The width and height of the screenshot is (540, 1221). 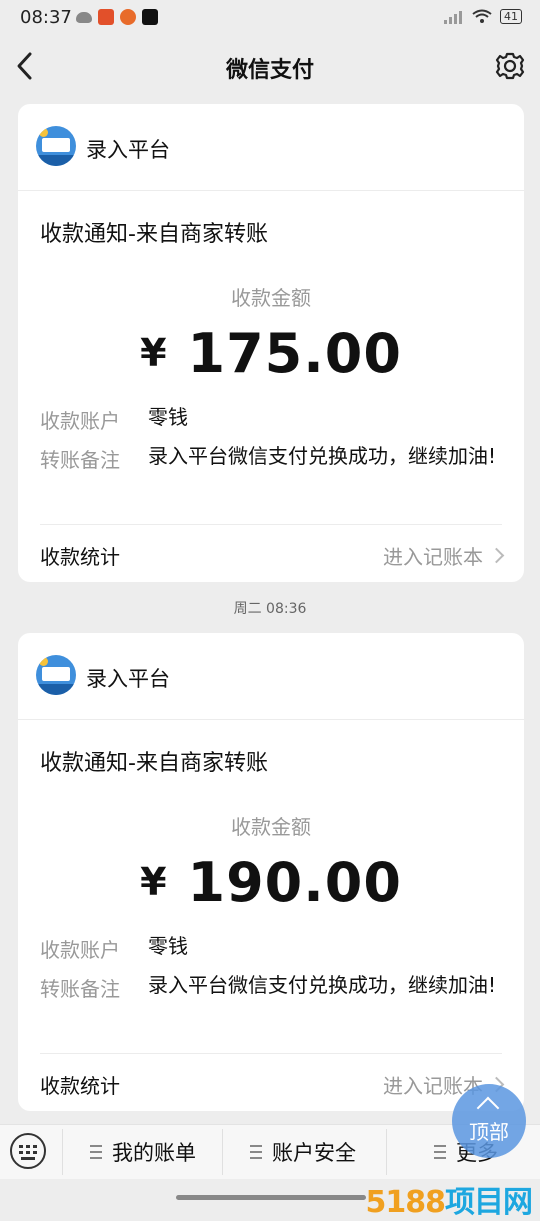 I want to click on notification-icons, so click(x=117, y=17).